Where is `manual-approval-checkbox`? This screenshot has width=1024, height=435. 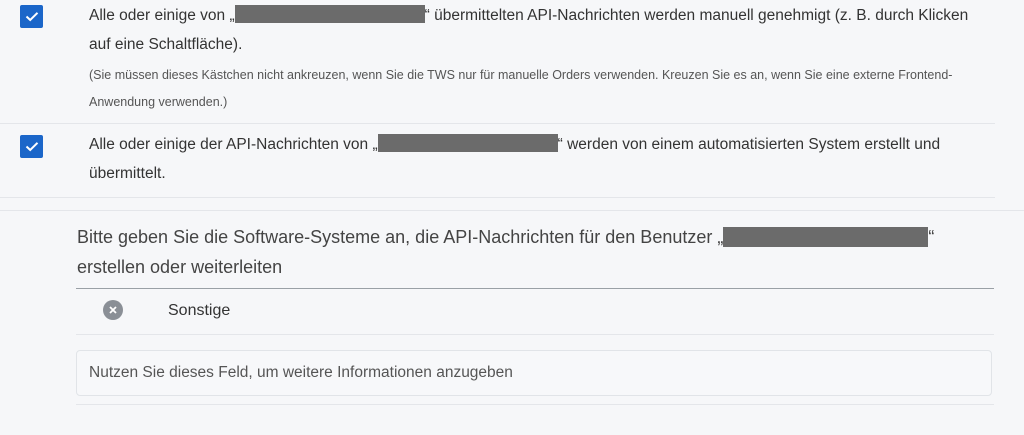 manual-approval-checkbox is located at coordinates (31, 16).